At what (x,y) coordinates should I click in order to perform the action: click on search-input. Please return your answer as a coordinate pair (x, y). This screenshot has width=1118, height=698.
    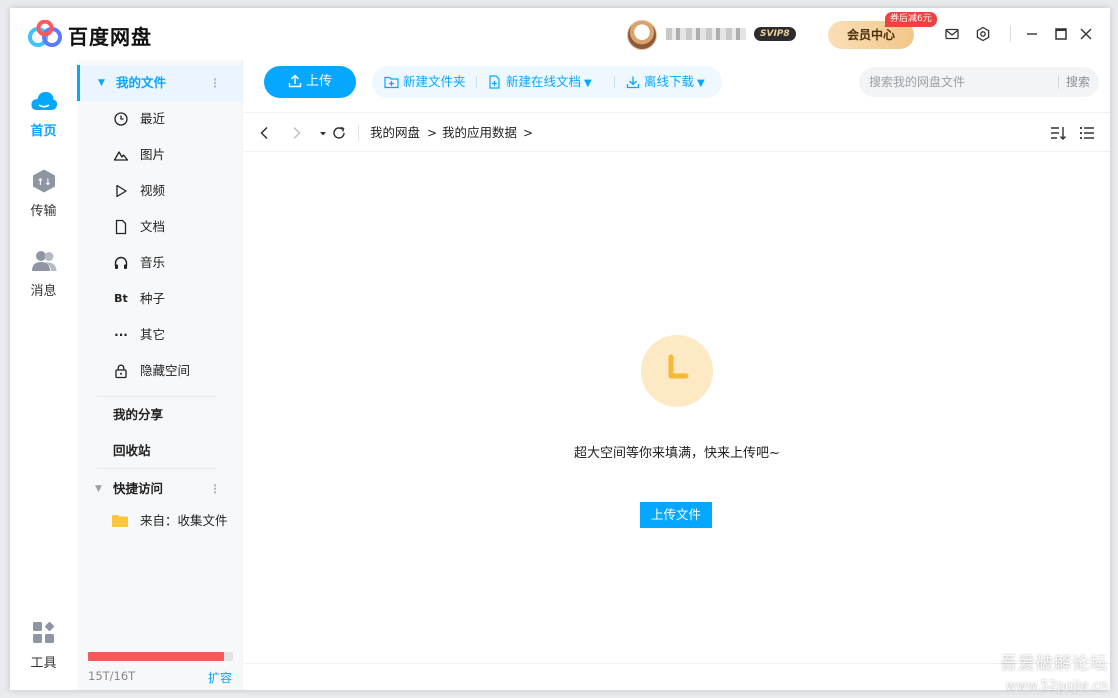
    Looking at the image, I should click on (959, 82).